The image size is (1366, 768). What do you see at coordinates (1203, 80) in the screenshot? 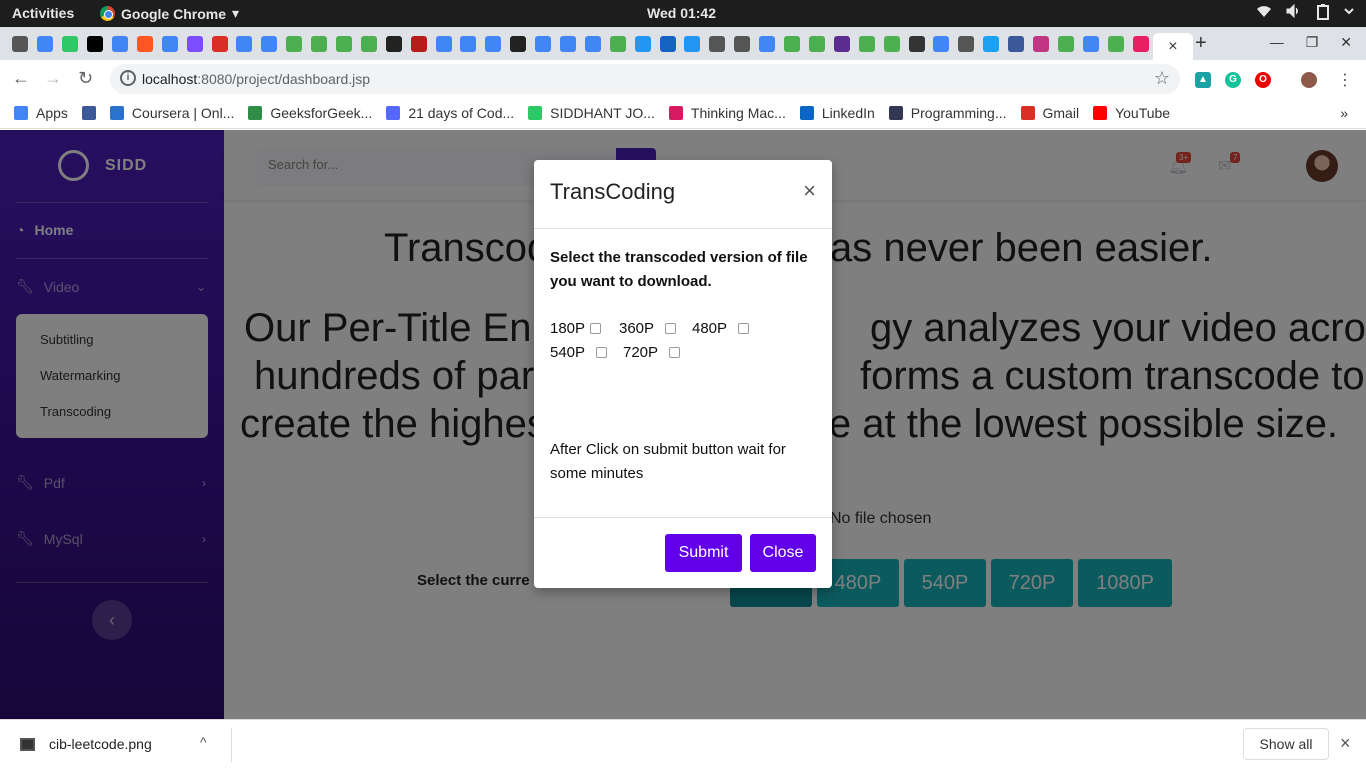
I see `extension-icon: ▲` at bounding box center [1203, 80].